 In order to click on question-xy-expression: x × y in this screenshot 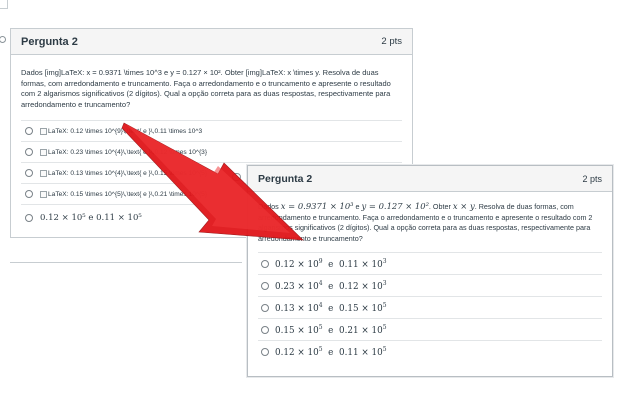, I will do `click(463, 206)`.